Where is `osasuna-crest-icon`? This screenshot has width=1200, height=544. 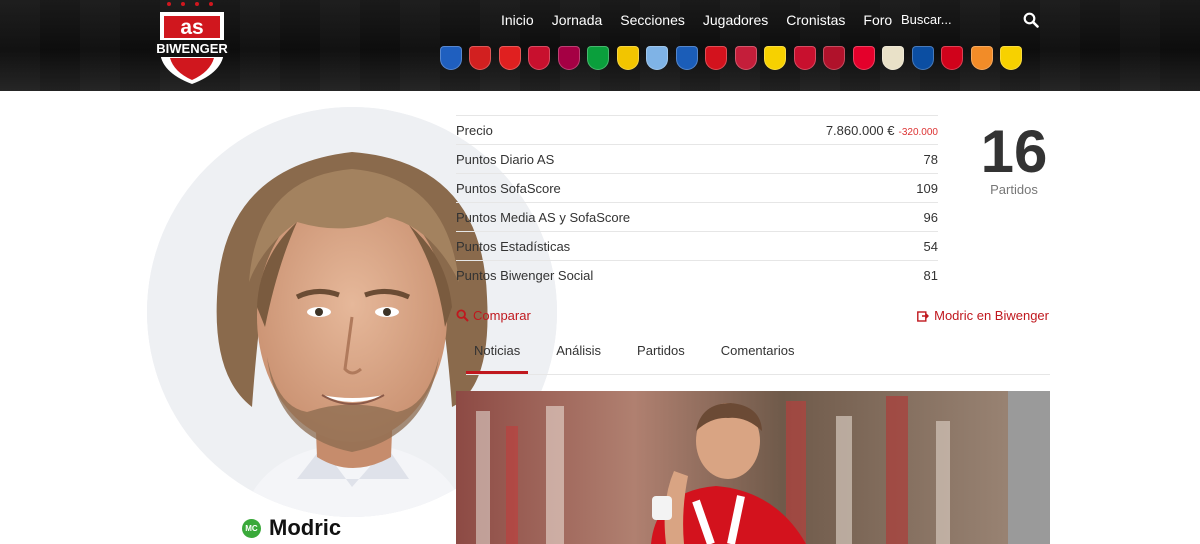
osasuna-crest-icon is located at coordinates (834, 57).